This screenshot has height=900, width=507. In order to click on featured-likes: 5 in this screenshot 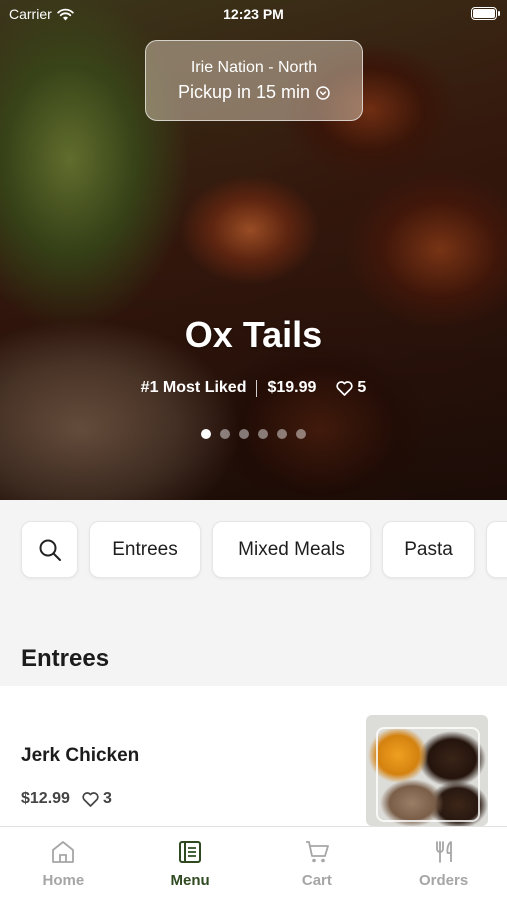, I will do `click(351, 388)`.